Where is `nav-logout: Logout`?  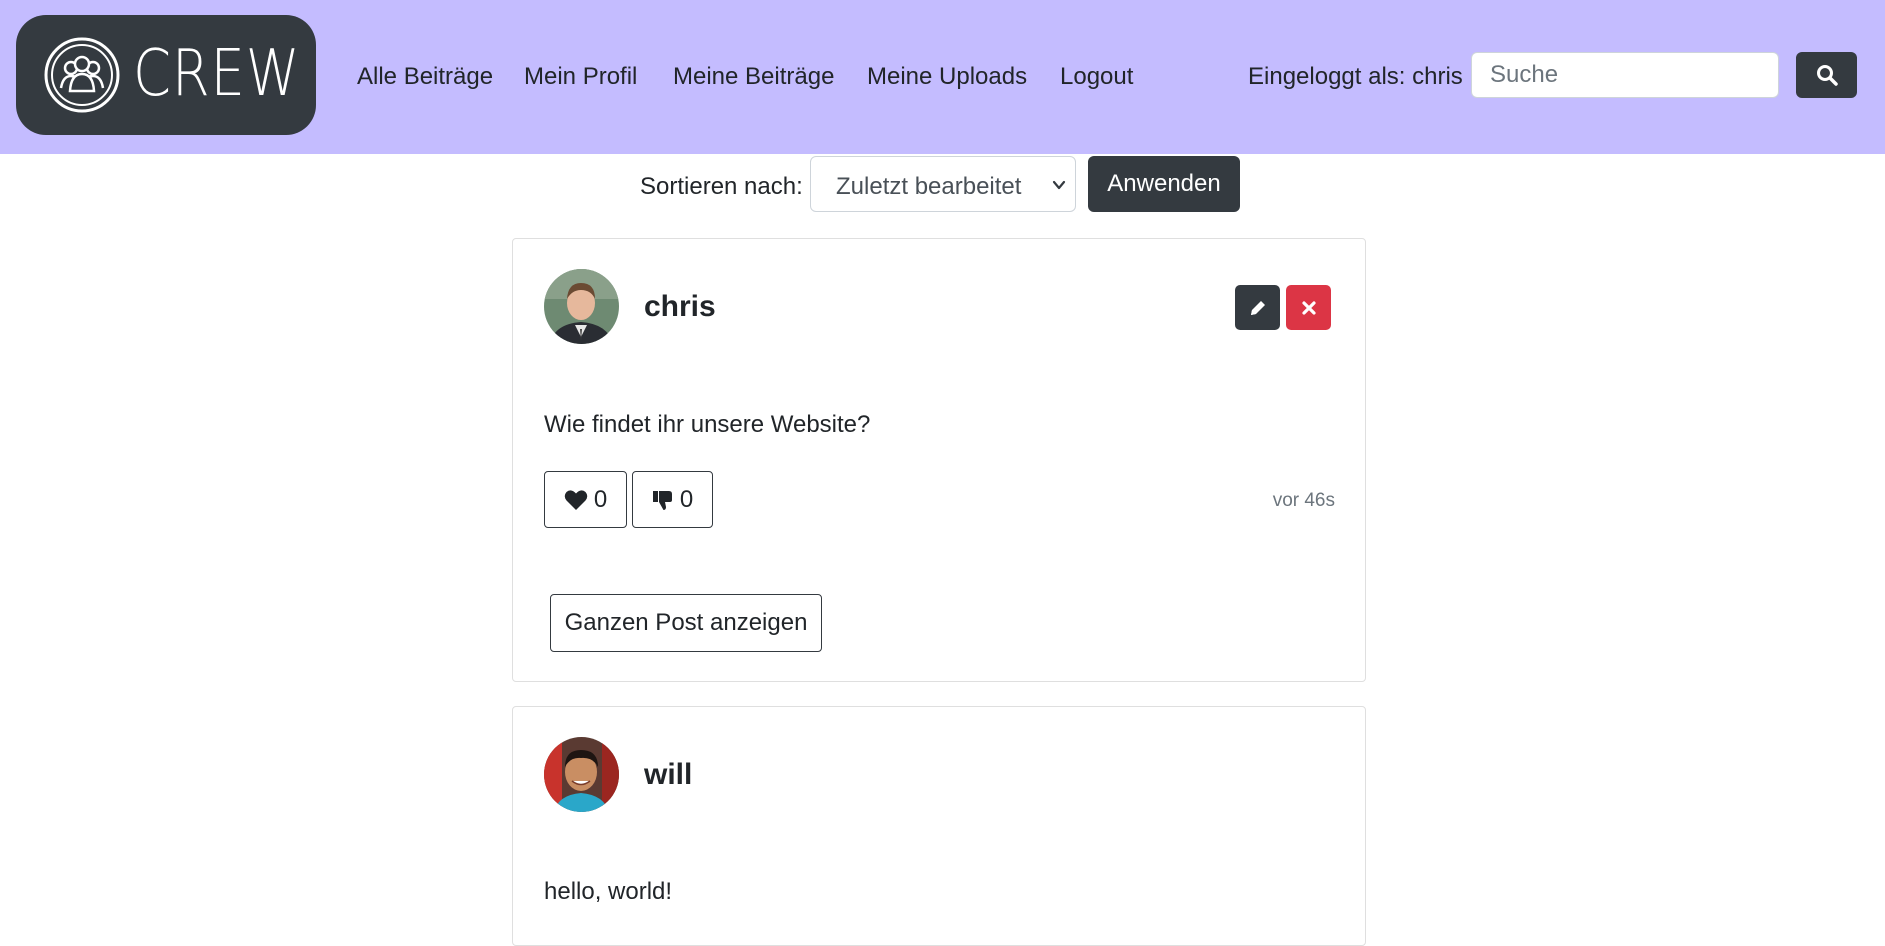
nav-logout: Logout is located at coordinates (1096, 77).